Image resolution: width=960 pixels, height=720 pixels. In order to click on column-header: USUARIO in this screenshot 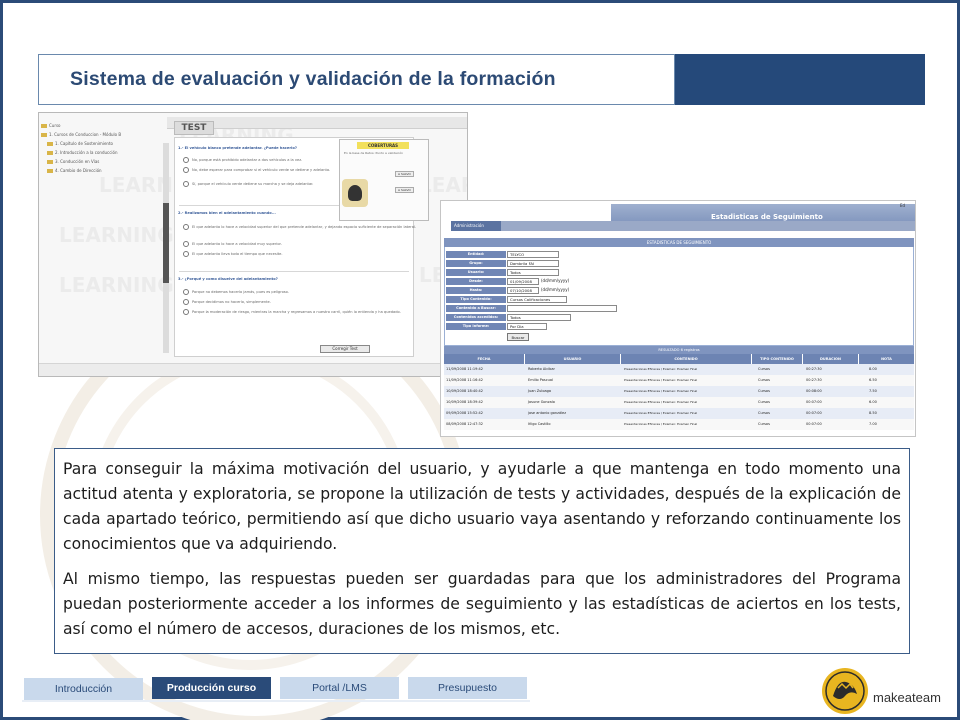, I will do `click(572, 359)`.